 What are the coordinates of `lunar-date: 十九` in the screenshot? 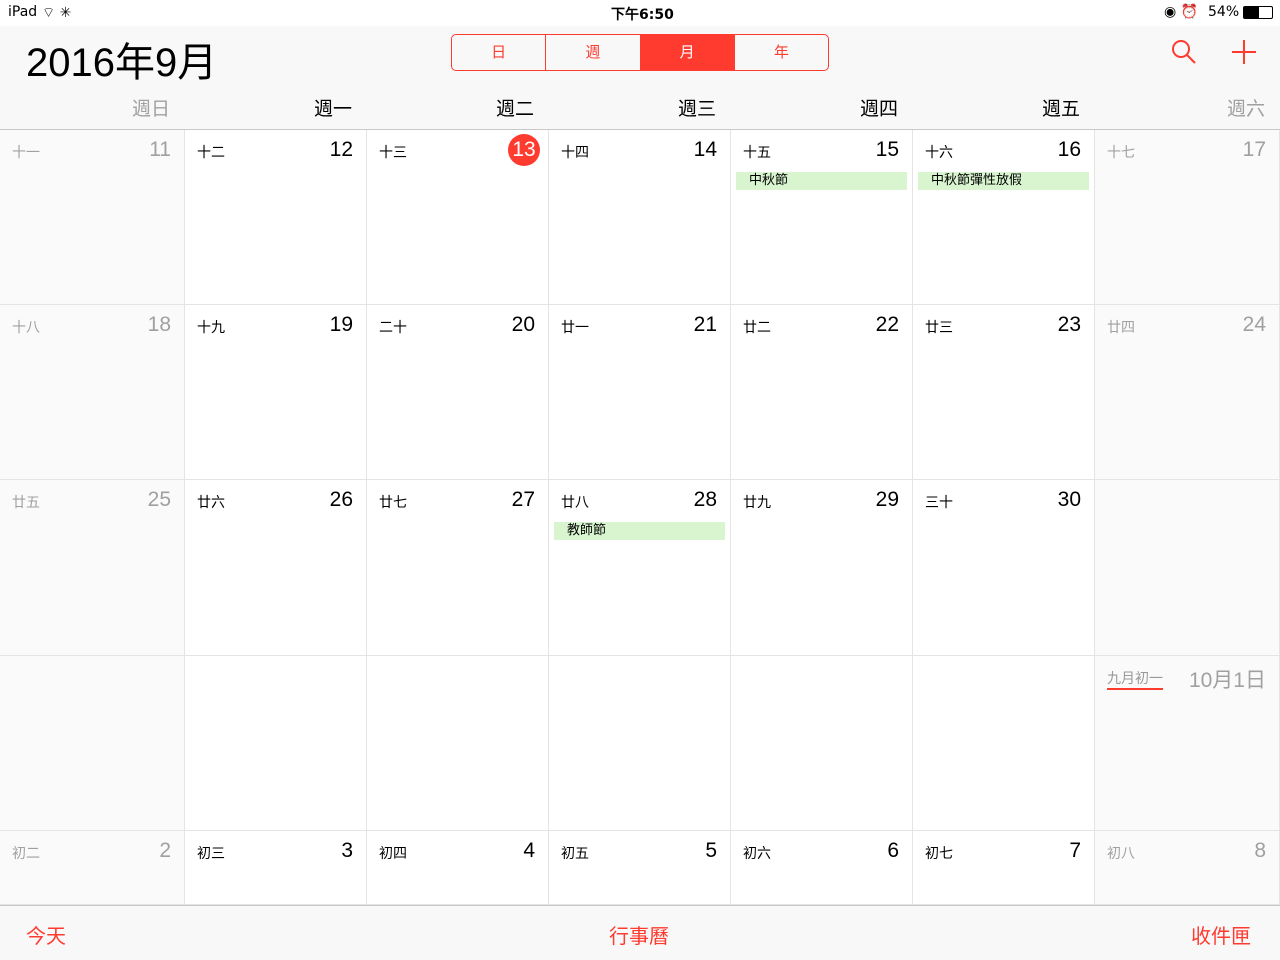 It's located at (211, 328).